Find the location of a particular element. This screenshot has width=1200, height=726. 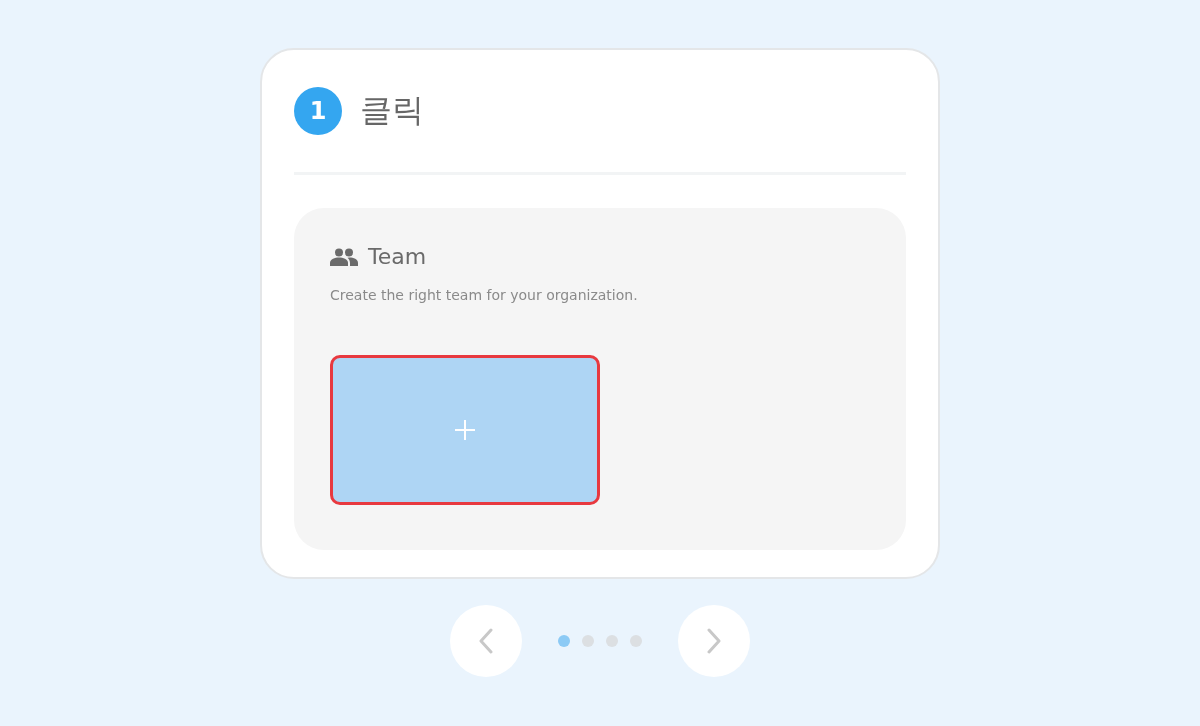

plus-icon is located at coordinates (465, 430).